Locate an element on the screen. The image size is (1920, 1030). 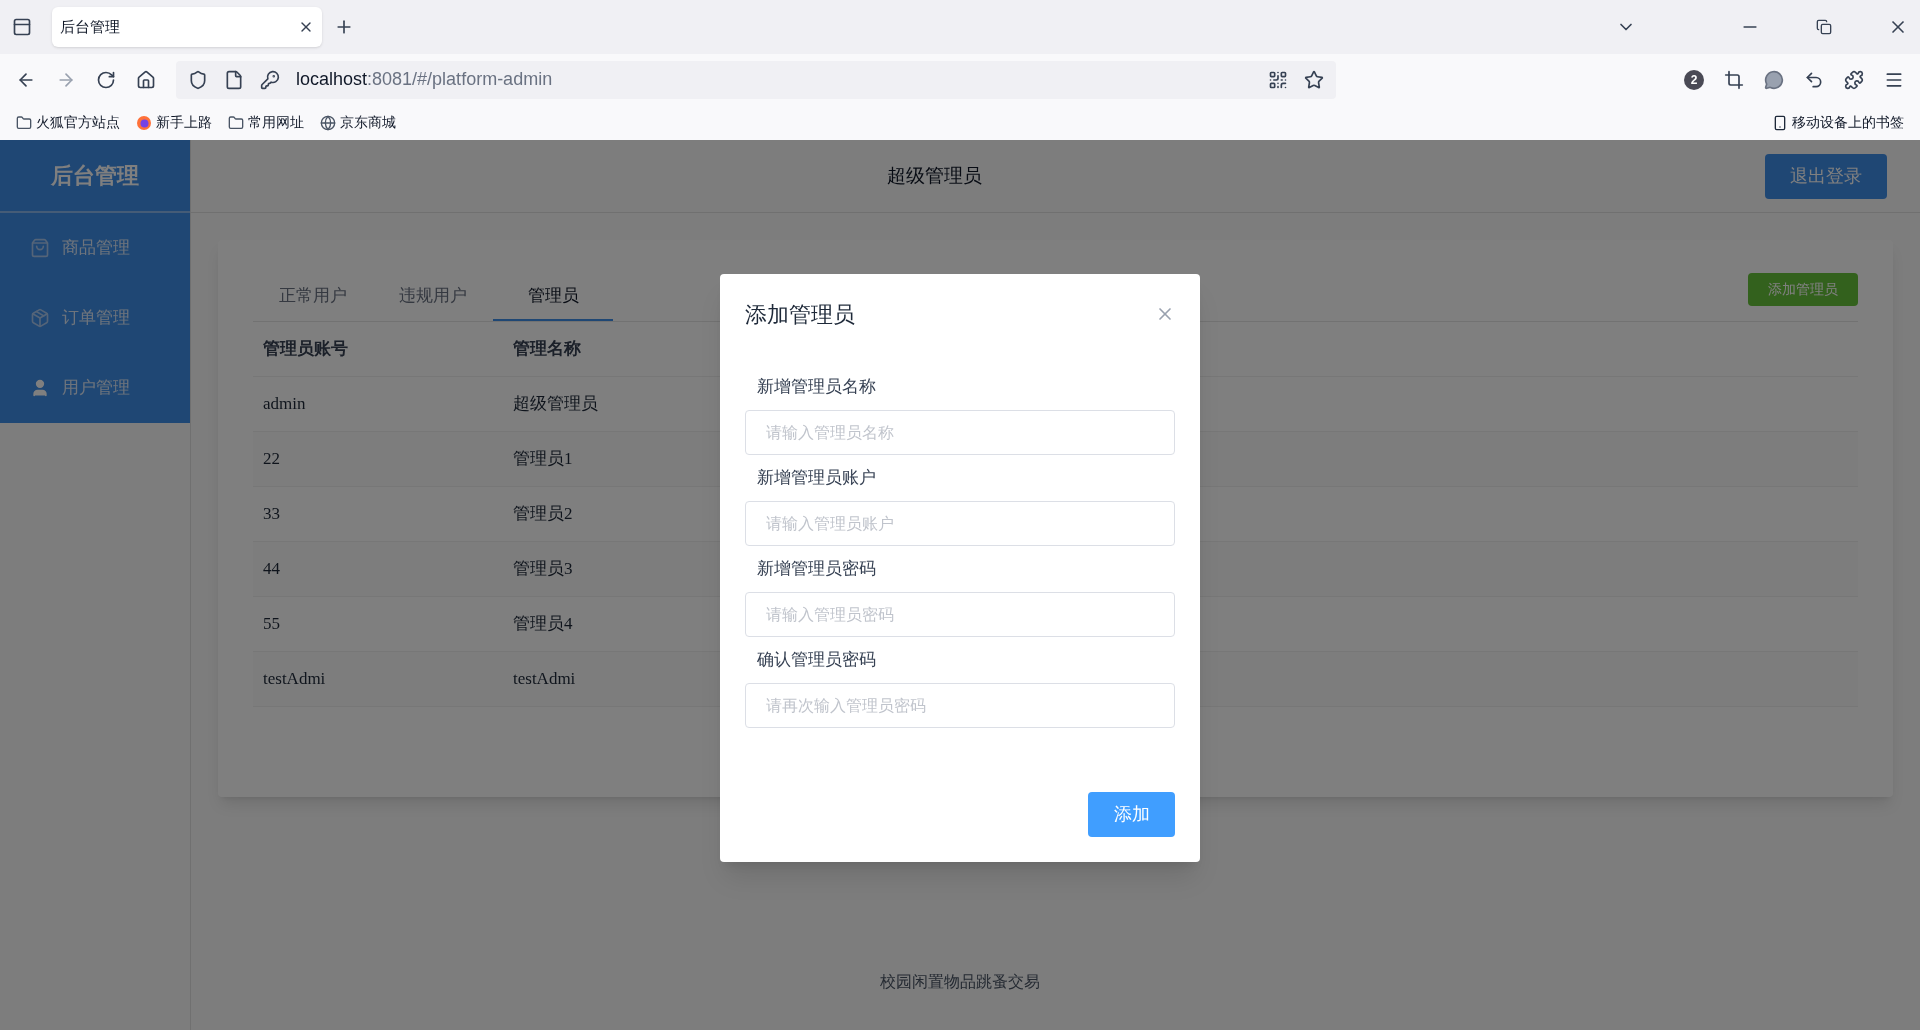
input-field: 请输入管理员账户 is located at coordinates (960, 523).